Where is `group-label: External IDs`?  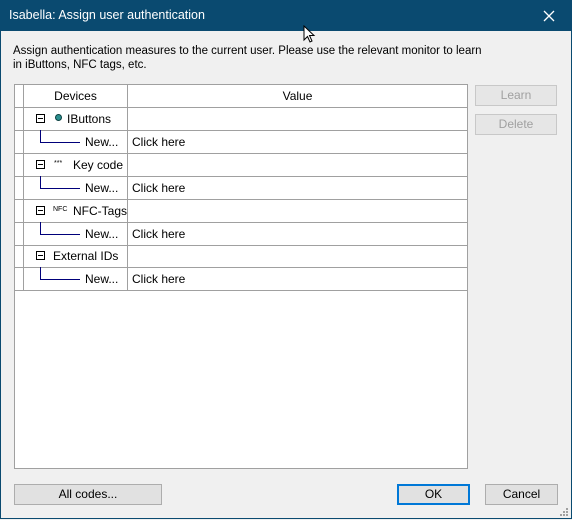
group-label: External IDs is located at coordinates (86, 256).